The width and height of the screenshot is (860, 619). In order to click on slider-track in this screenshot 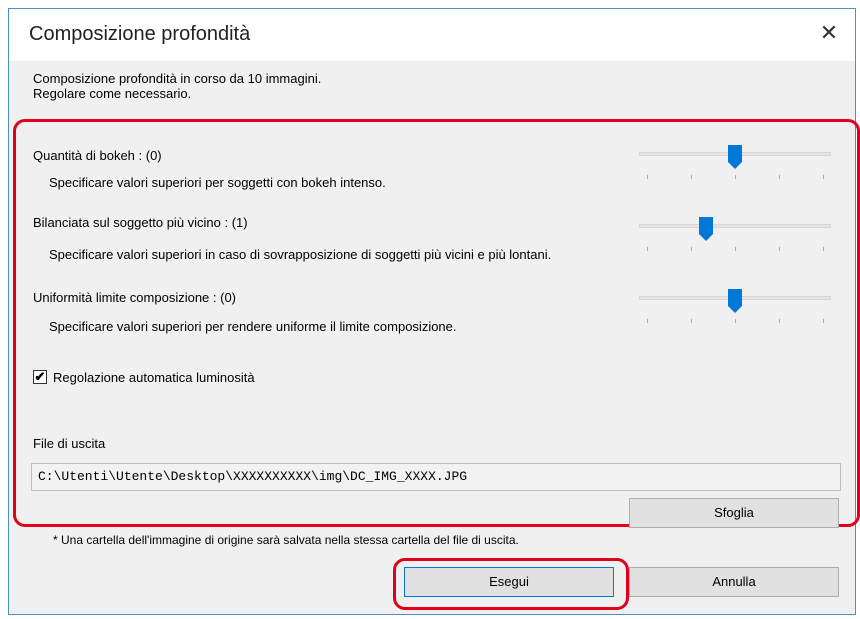, I will do `click(735, 226)`.